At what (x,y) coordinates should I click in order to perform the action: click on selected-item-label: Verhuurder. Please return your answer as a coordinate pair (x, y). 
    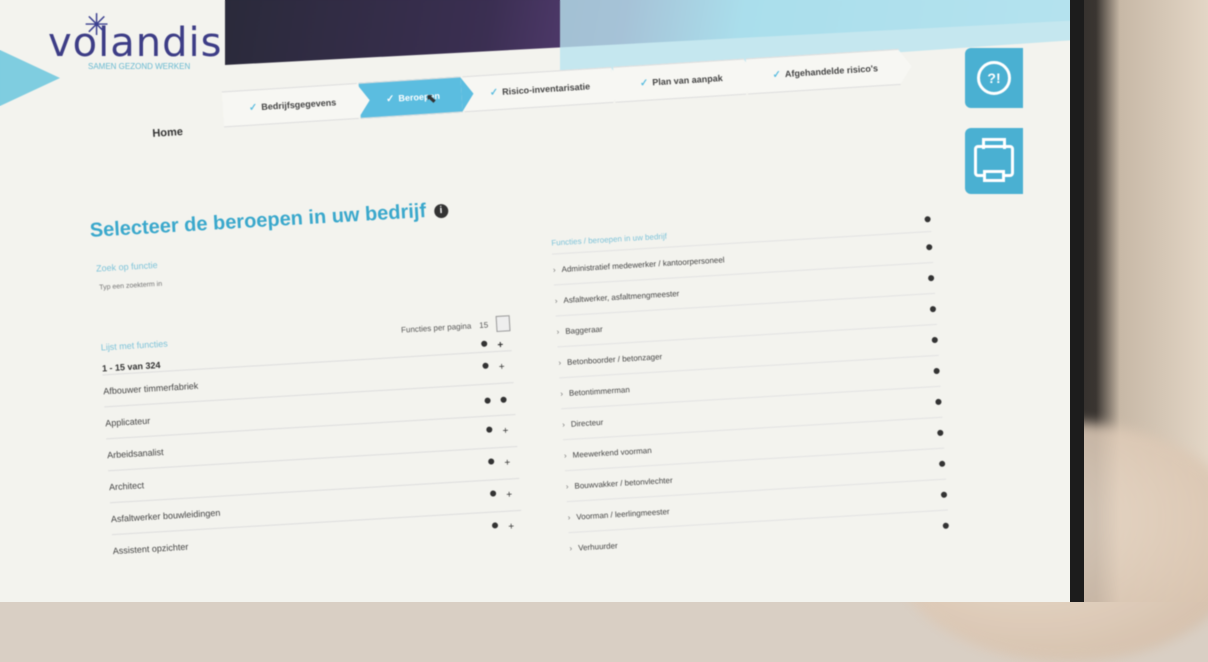
    Looking at the image, I should click on (597, 546).